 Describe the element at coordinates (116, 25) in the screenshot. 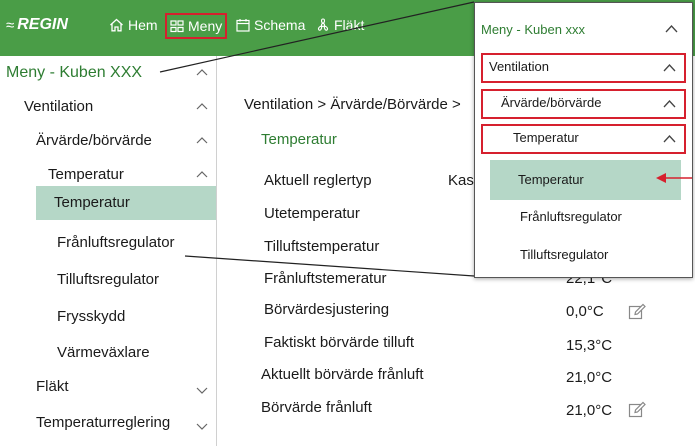

I see `home-icon` at that location.